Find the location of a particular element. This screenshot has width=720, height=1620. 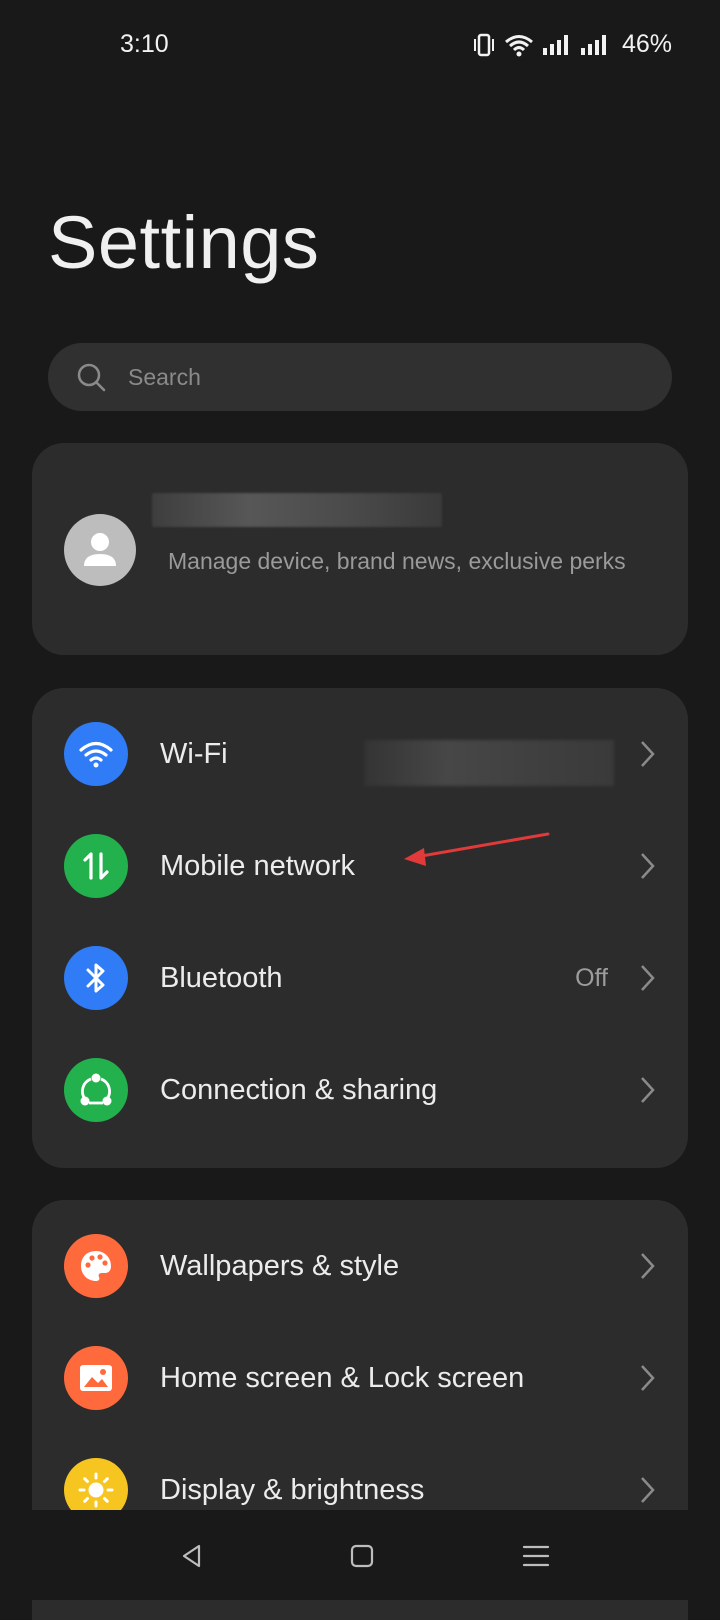

person-icon is located at coordinates (100, 549).